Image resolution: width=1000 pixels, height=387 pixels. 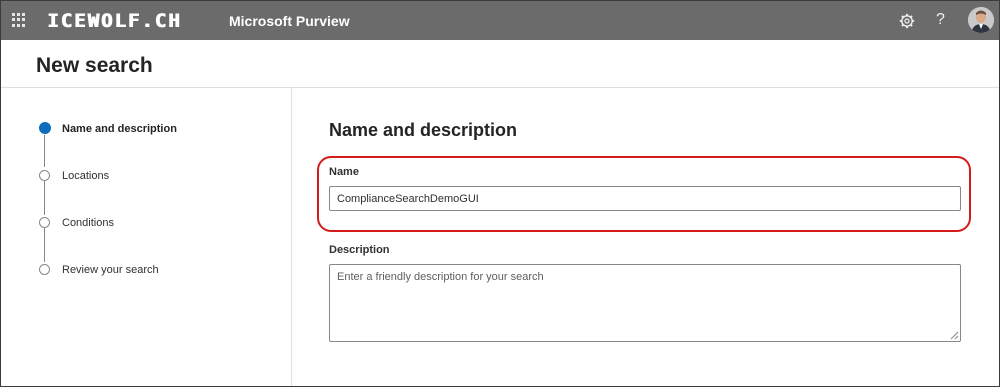 I want to click on header-divider, so click(x=500, y=87).